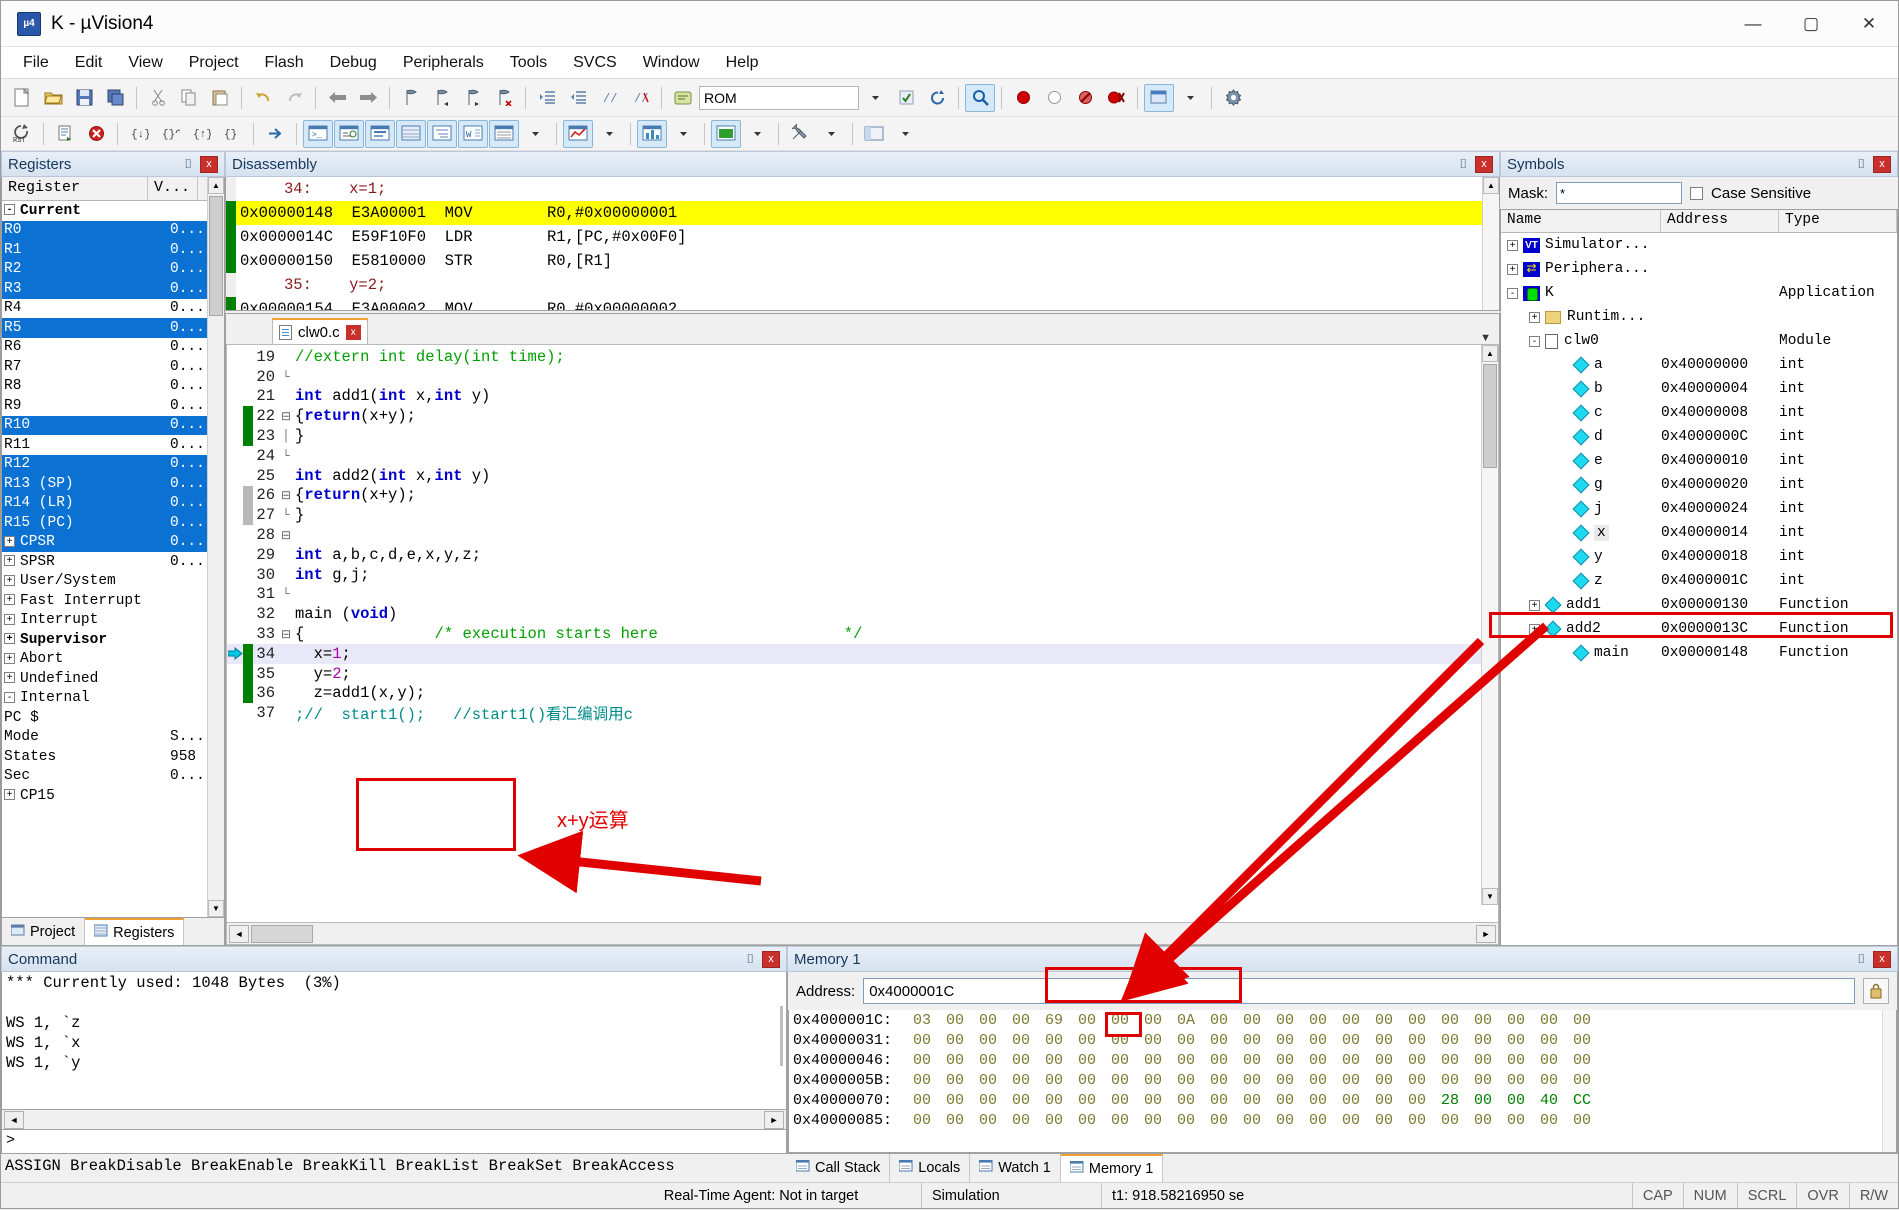 This screenshot has width=1899, height=1210. What do you see at coordinates (1699, 365) in the screenshot?
I see `symbol-row: a0x40000000int` at bounding box center [1699, 365].